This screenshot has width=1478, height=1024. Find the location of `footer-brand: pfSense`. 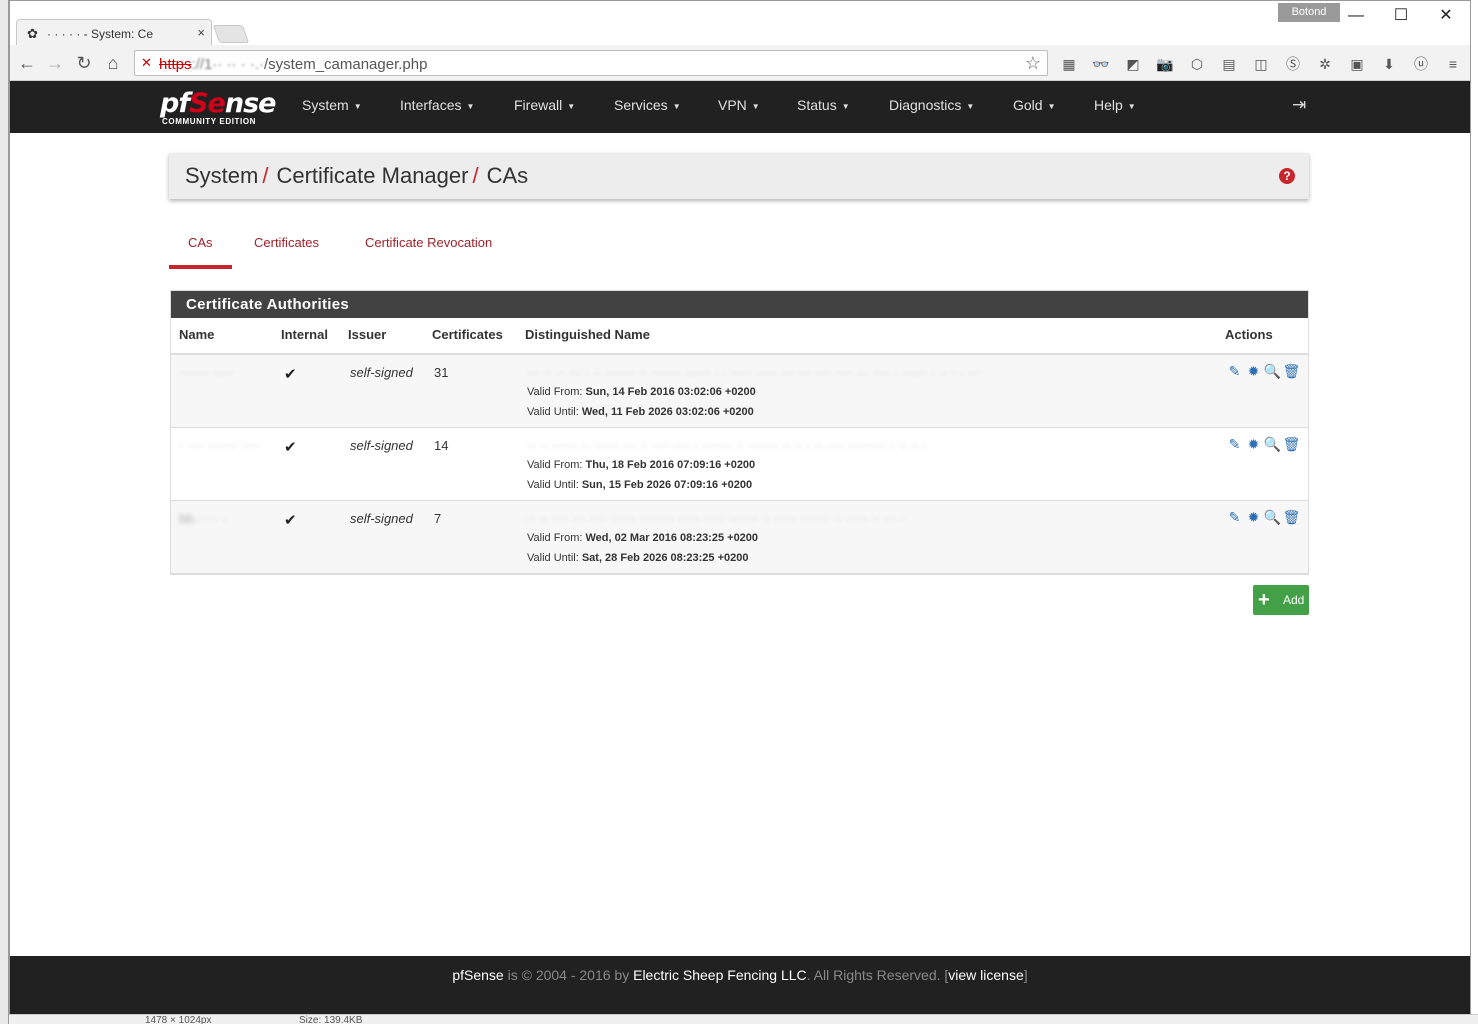

footer-brand: pfSense is located at coordinates (478, 975).